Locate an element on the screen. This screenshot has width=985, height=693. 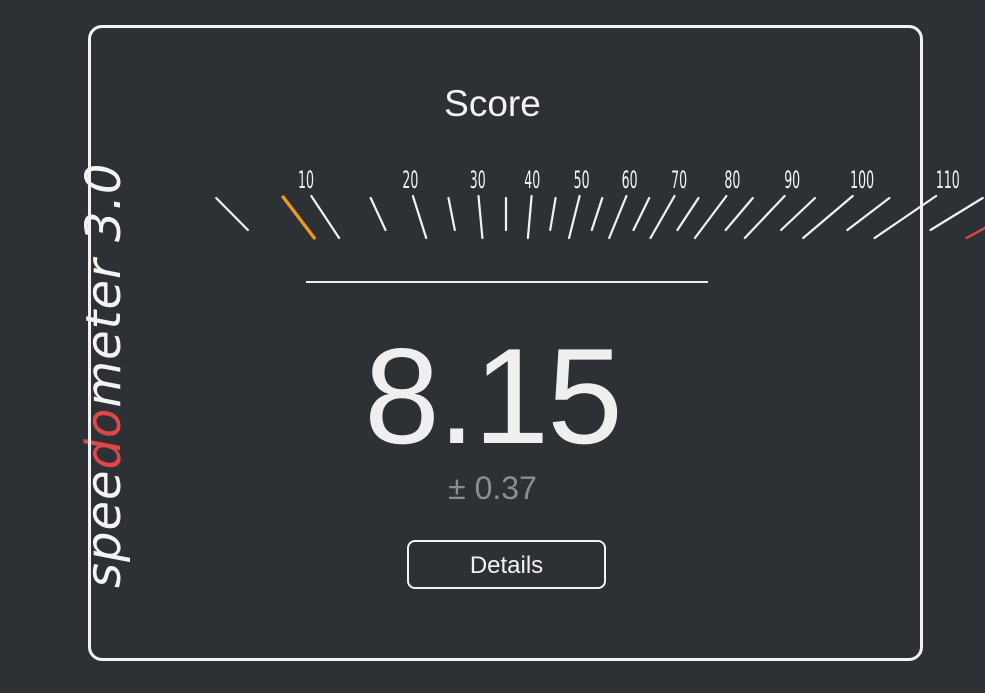
divider is located at coordinates (507, 282).